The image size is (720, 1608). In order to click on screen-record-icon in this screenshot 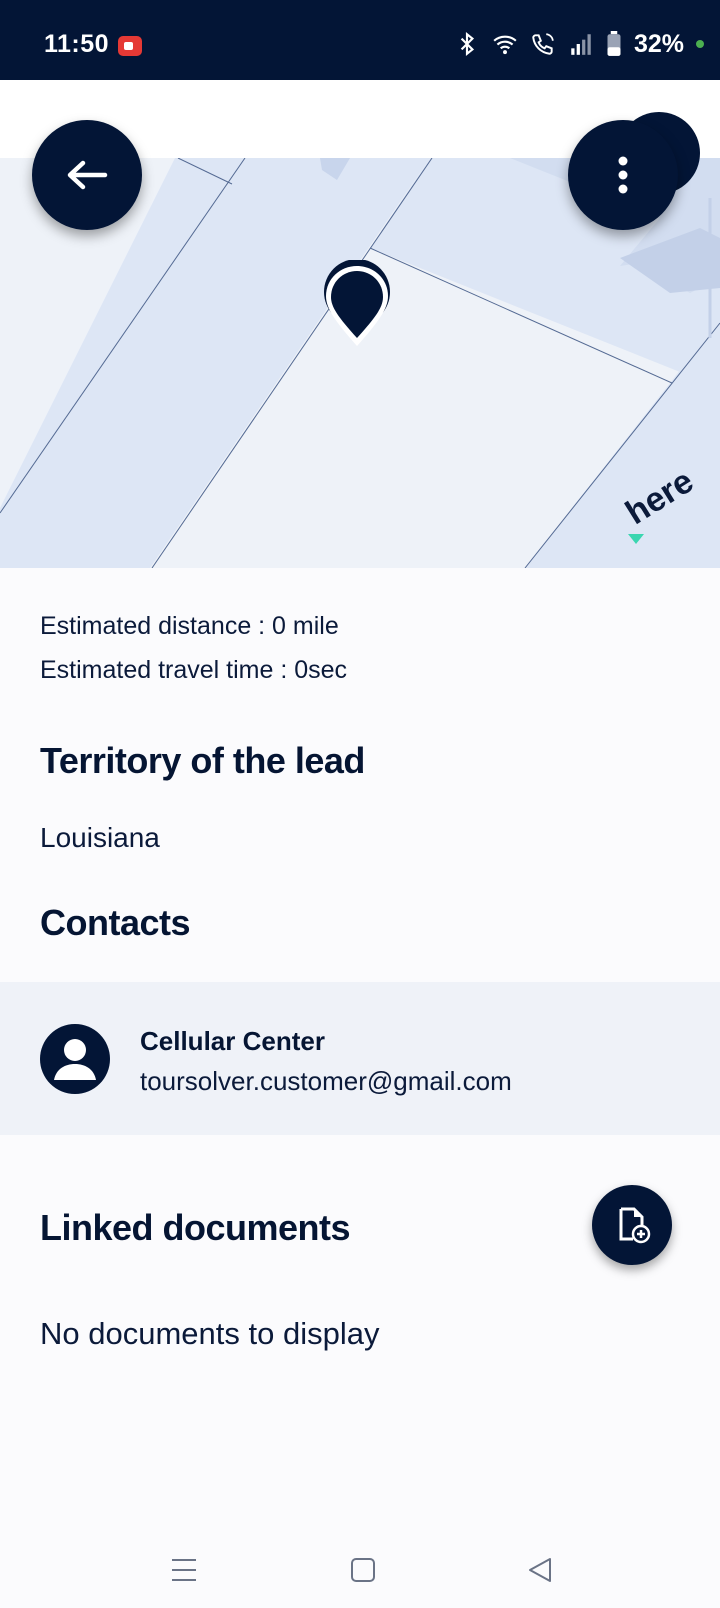, I will do `click(130, 46)`.